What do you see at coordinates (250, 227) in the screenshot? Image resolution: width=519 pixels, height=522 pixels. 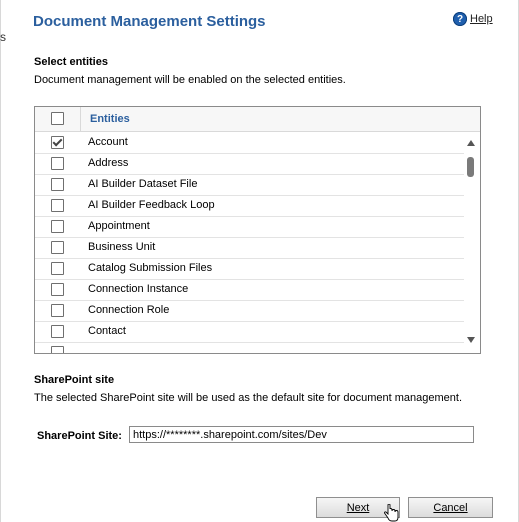 I see `table-row: Appointment` at bounding box center [250, 227].